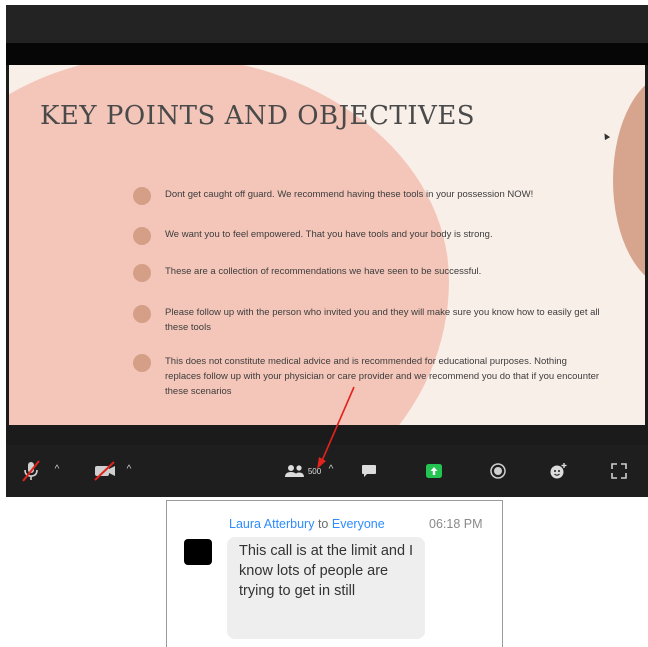 This screenshot has height=647, width=648. Describe the element at coordinates (327, 54) in the screenshot. I see `video-letterbox-top` at that location.